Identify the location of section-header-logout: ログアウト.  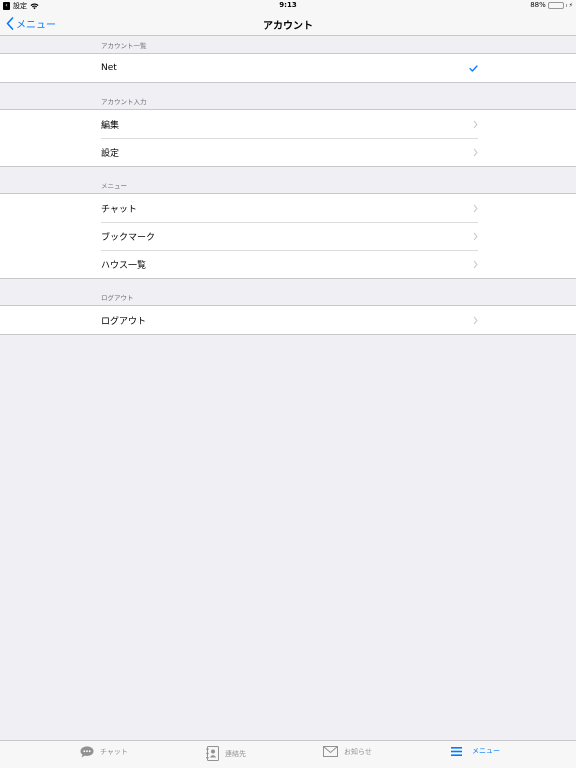
(117, 298).